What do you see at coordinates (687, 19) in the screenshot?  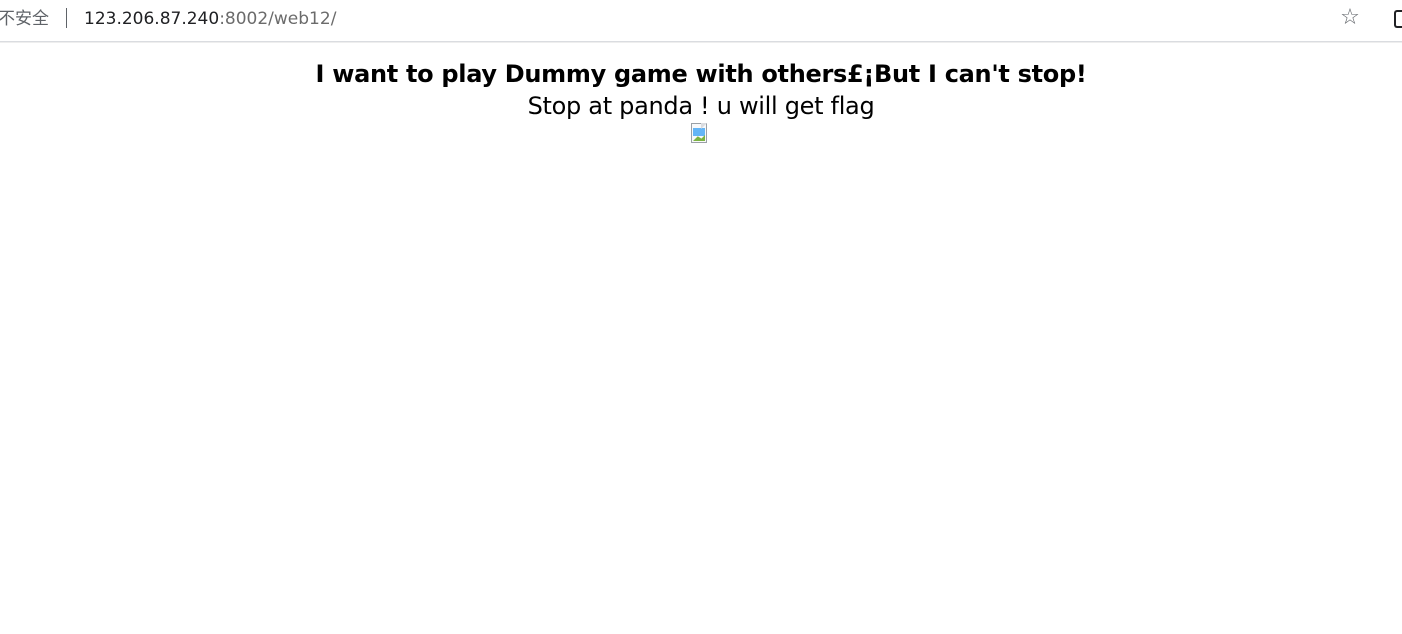 I see `address-bar: 不安全 123.206.87.240:8002/web12/ ☆` at bounding box center [687, 19].